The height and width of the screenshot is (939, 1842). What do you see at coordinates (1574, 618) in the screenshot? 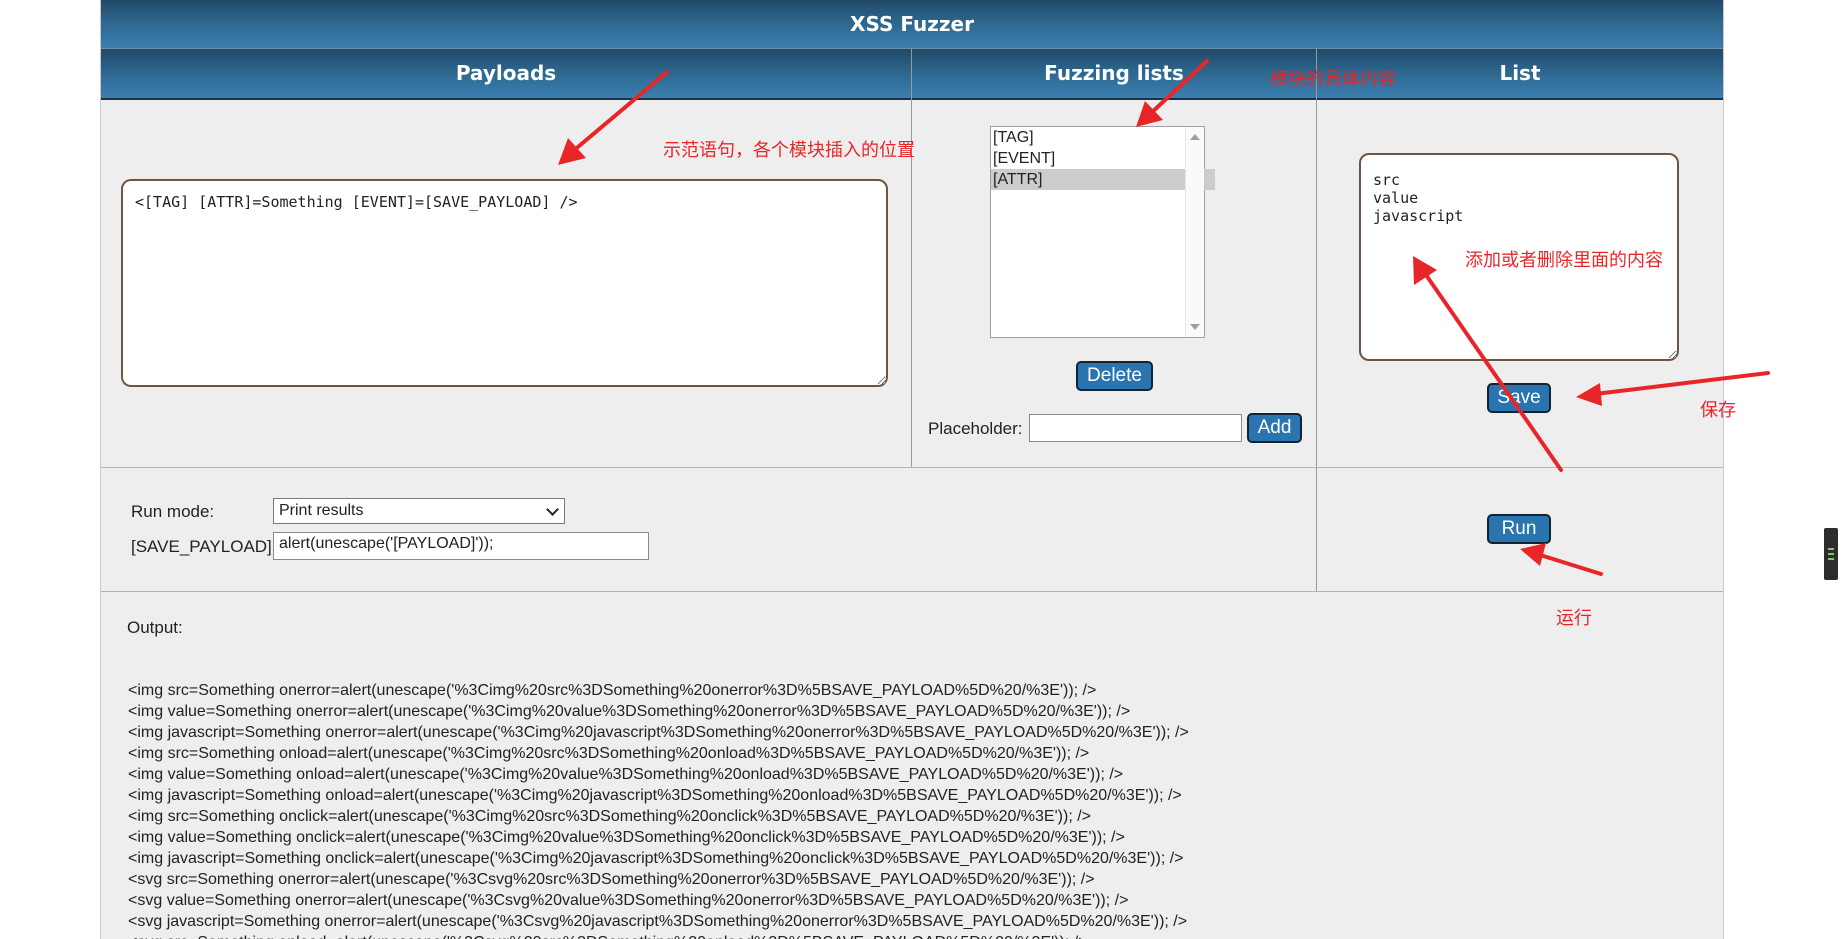
I see `run-annotation: 运行` at bounding box center [1574, 618].